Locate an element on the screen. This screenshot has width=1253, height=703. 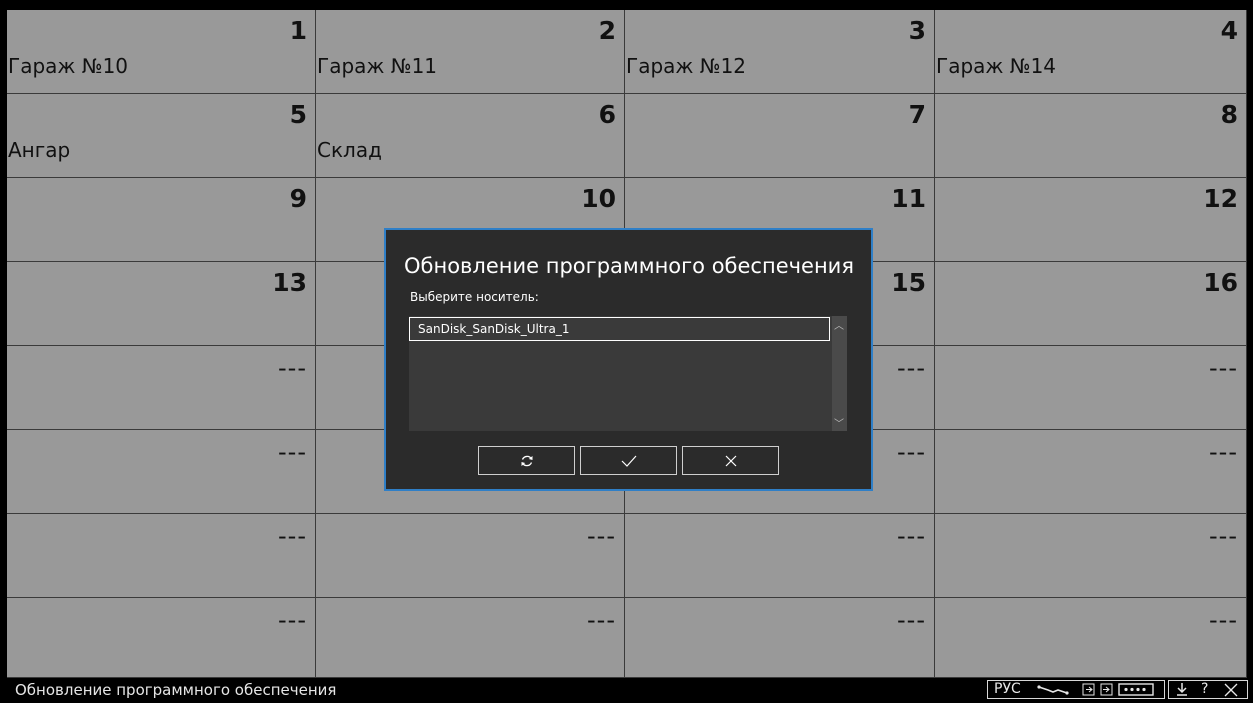
cell-number: 5 is located at coordinates (298, 114).